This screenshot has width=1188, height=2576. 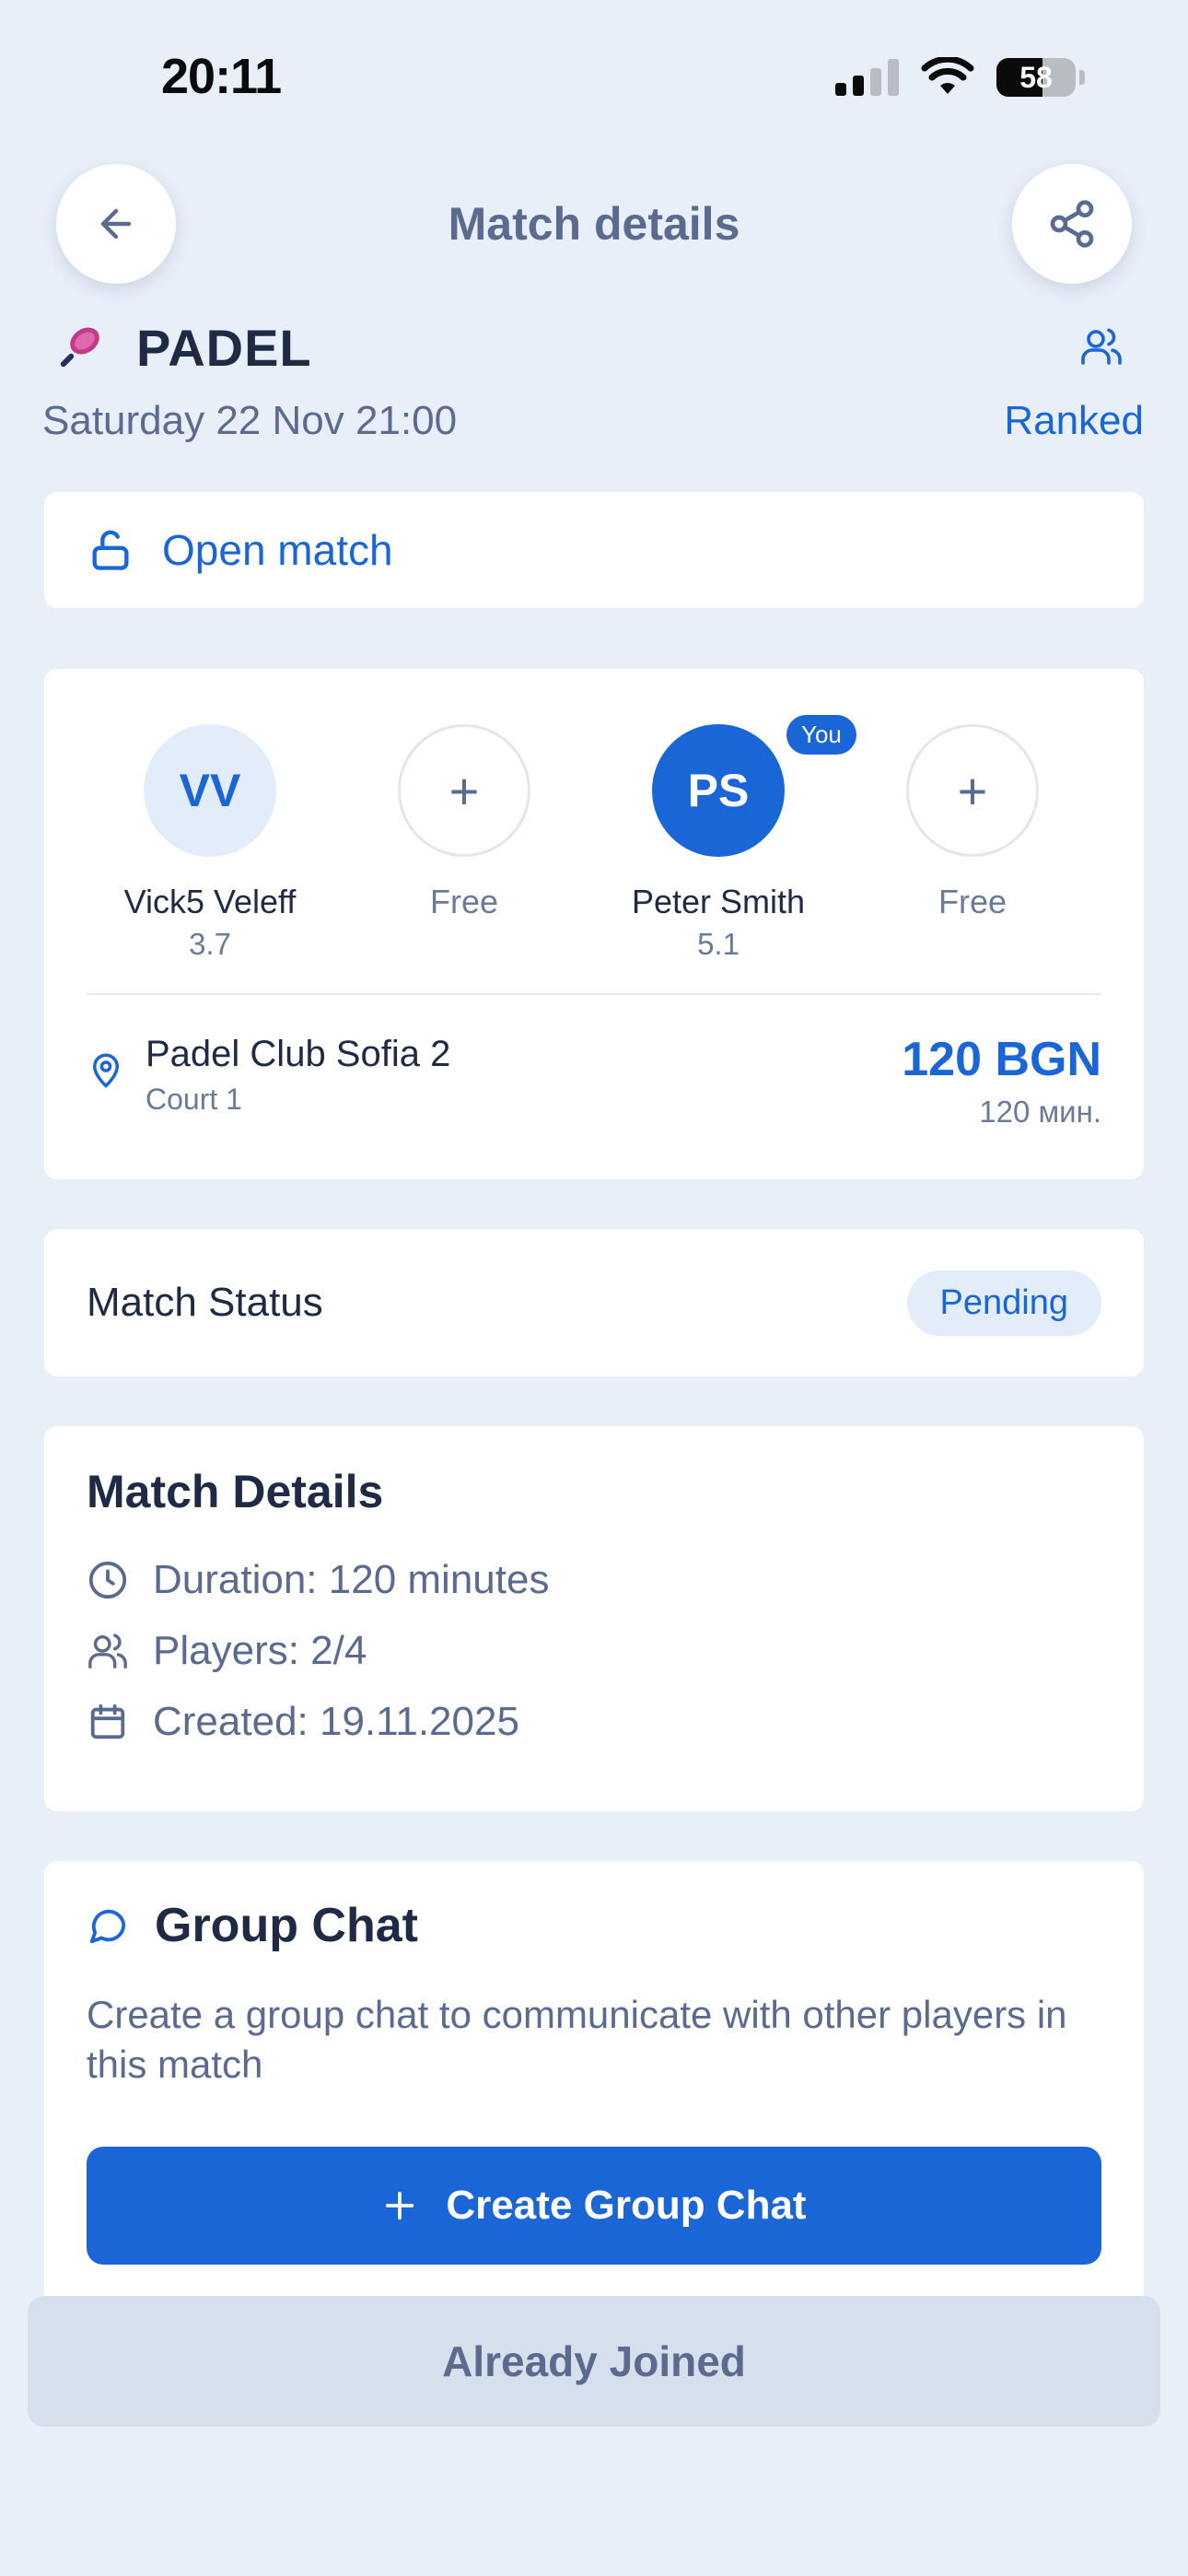 I want to click on status-badge: Pending, so click(x=1004, y=1303).